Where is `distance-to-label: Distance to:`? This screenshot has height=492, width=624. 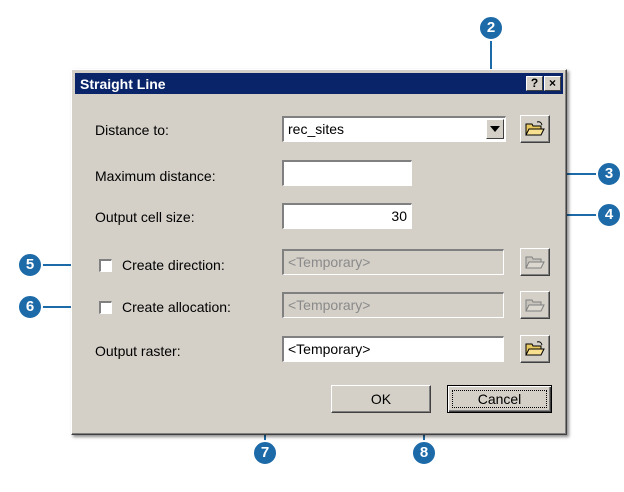
distance-to-label: Distance to: is located at coordinates (132, 130).